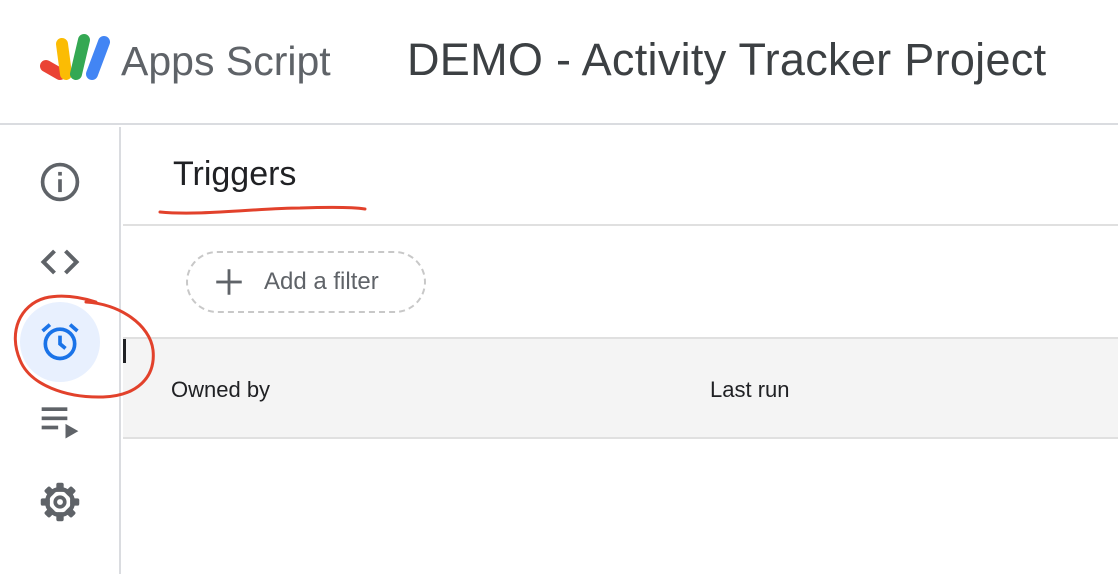  What do you see at coordinates (226, 61) in the screenshot?
I see `app-name: Apps Script` at bounding box center [226, 61].